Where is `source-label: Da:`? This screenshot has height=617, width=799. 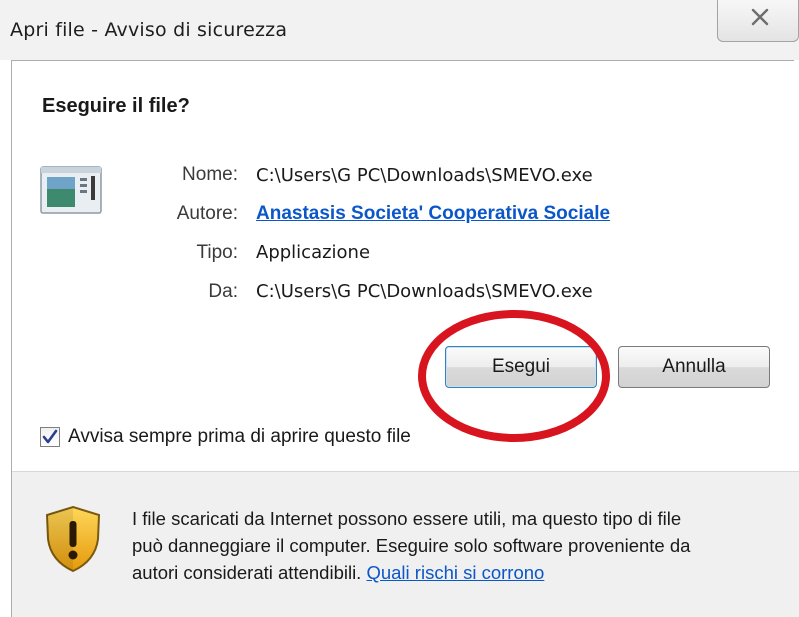 source-label: Da: is located at coordinates (223, 291).